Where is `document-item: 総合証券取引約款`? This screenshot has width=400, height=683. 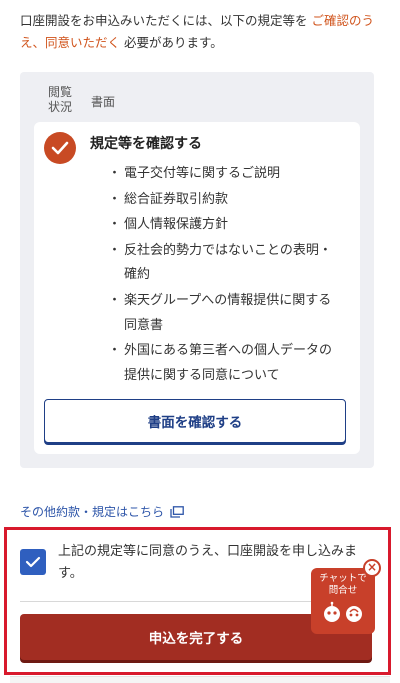
document-item: 総合証券取引約款 is located at coordinates (226, 200).